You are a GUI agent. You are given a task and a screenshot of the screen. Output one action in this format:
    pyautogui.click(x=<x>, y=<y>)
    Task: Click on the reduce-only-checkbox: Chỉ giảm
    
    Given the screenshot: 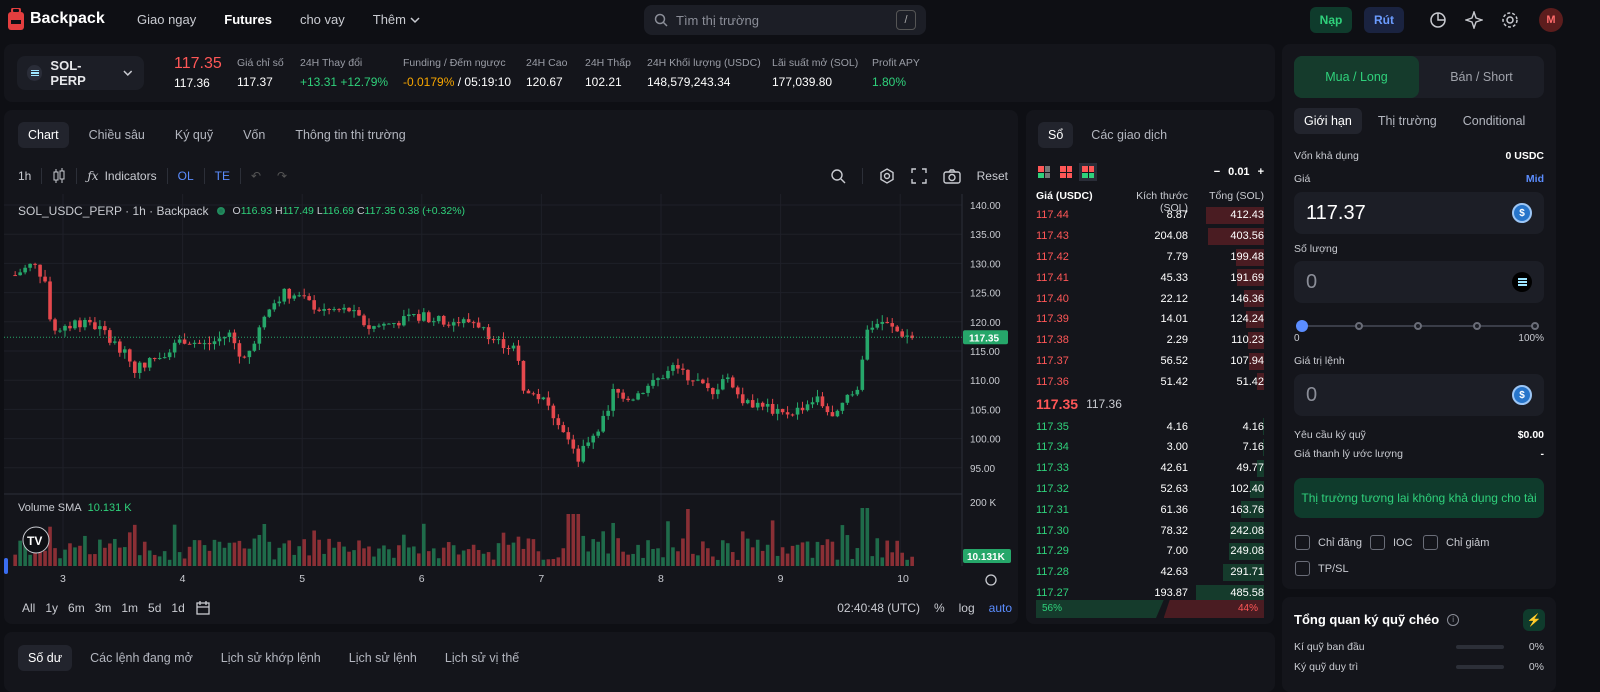 What is the action you would take?
    pyautogui.click(x=1456, y=542)
    